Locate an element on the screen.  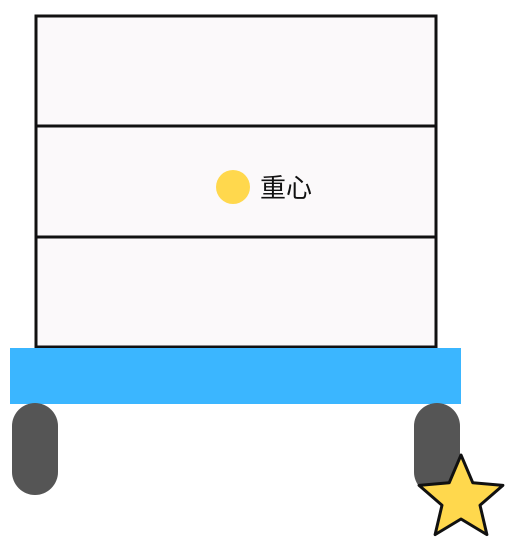
cart-platform is located at coordinates (235, 376).